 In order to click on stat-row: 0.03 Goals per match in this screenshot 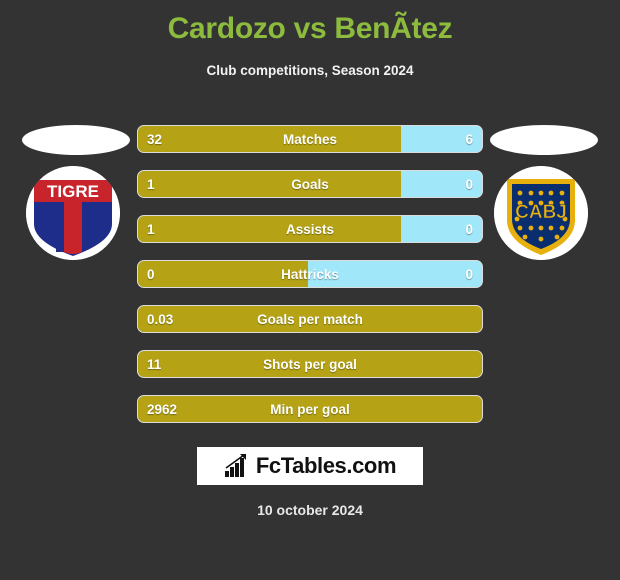, I will do `click(310, 319)`.